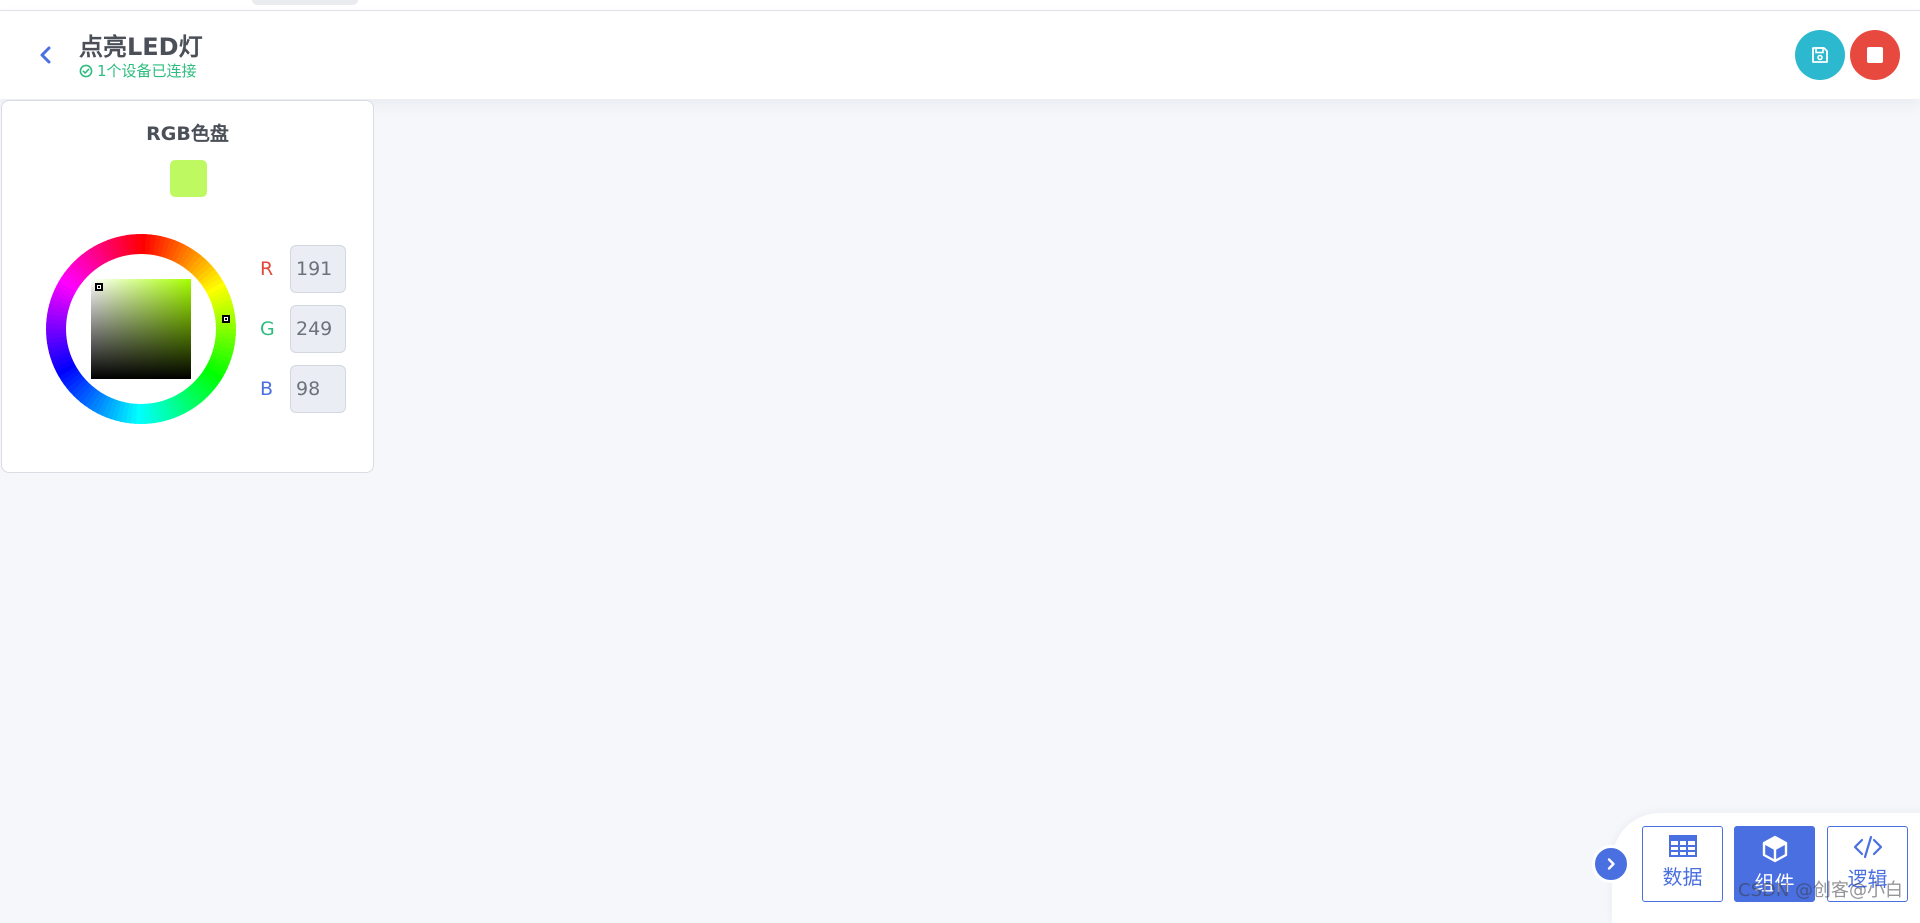 This screenshot has height=923, width=1920. I want to click on color-wheel, so click(141, 329).